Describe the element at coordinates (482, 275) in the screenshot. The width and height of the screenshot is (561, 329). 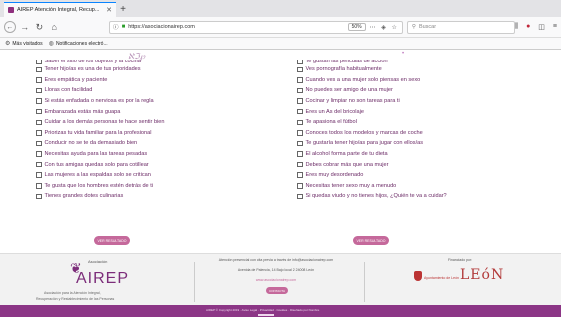
I see `leon-logo: LEóN` at that location.